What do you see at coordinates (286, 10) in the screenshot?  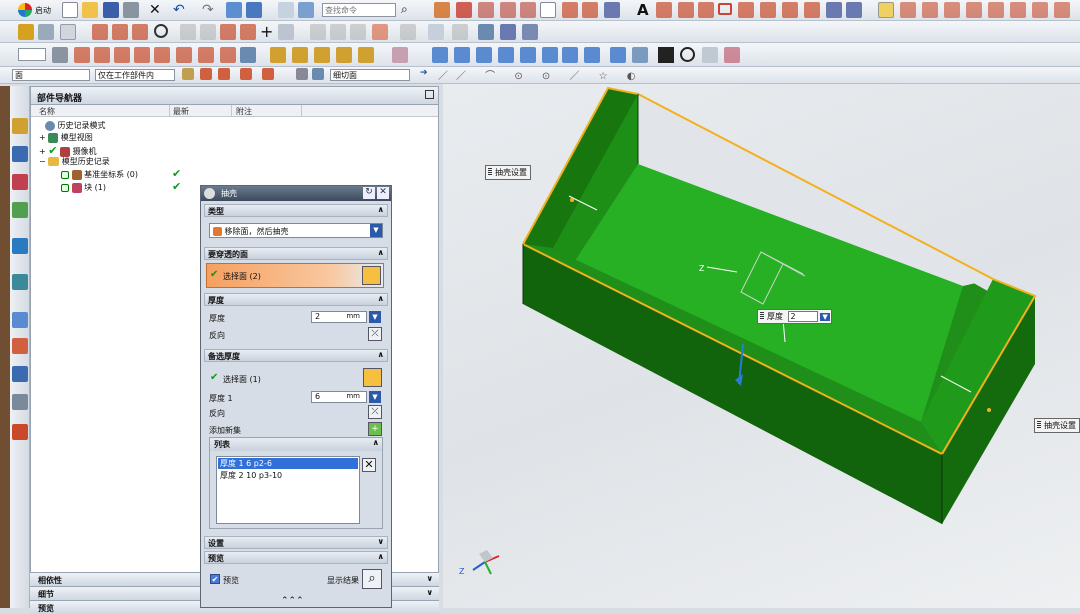 I see `window-icon` at bounding box center [286, 10].